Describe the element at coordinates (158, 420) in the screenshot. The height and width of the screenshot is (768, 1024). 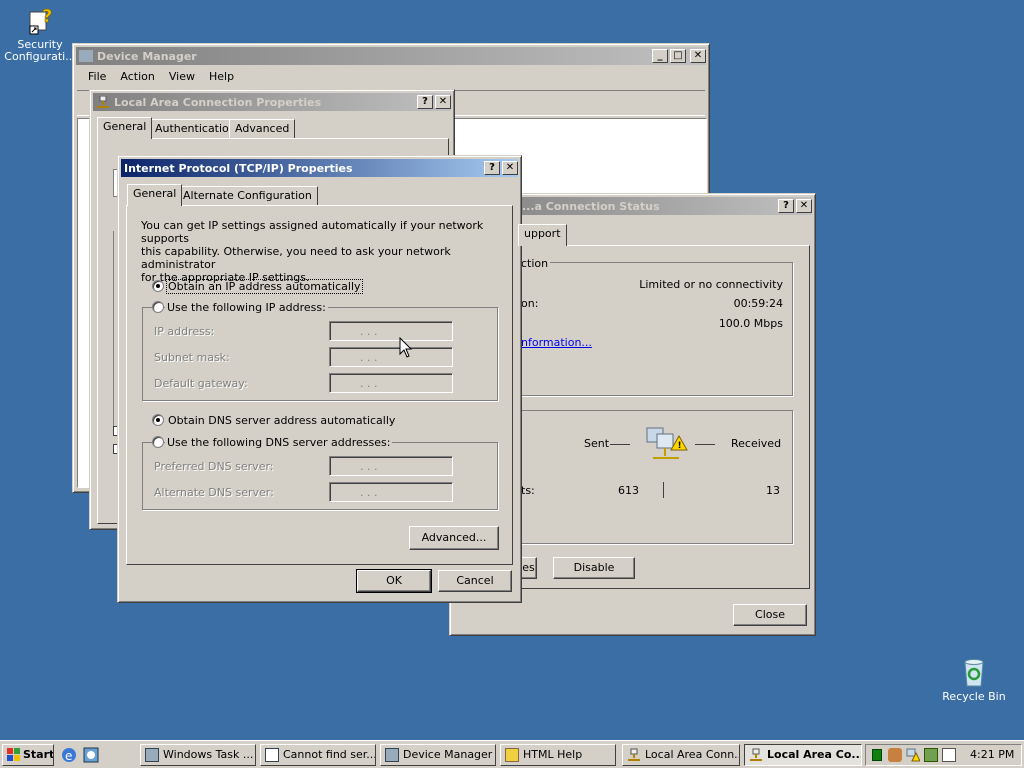
I see `obtain-dns-auto-radio` at that location.